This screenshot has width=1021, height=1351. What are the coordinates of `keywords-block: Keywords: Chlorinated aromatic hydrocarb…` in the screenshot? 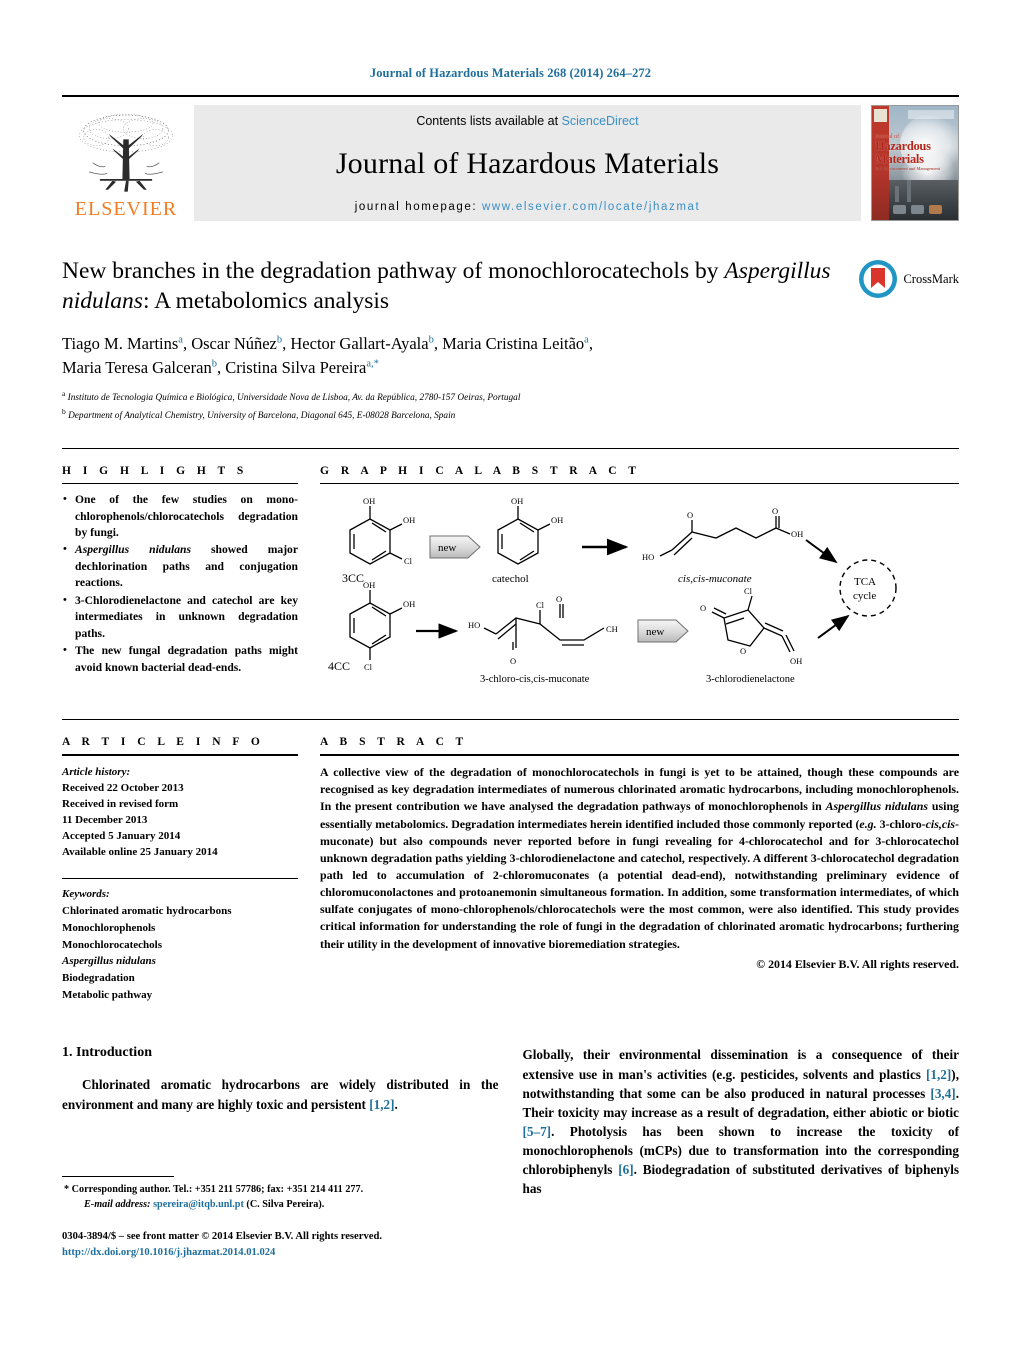 It's located at (180, 940).